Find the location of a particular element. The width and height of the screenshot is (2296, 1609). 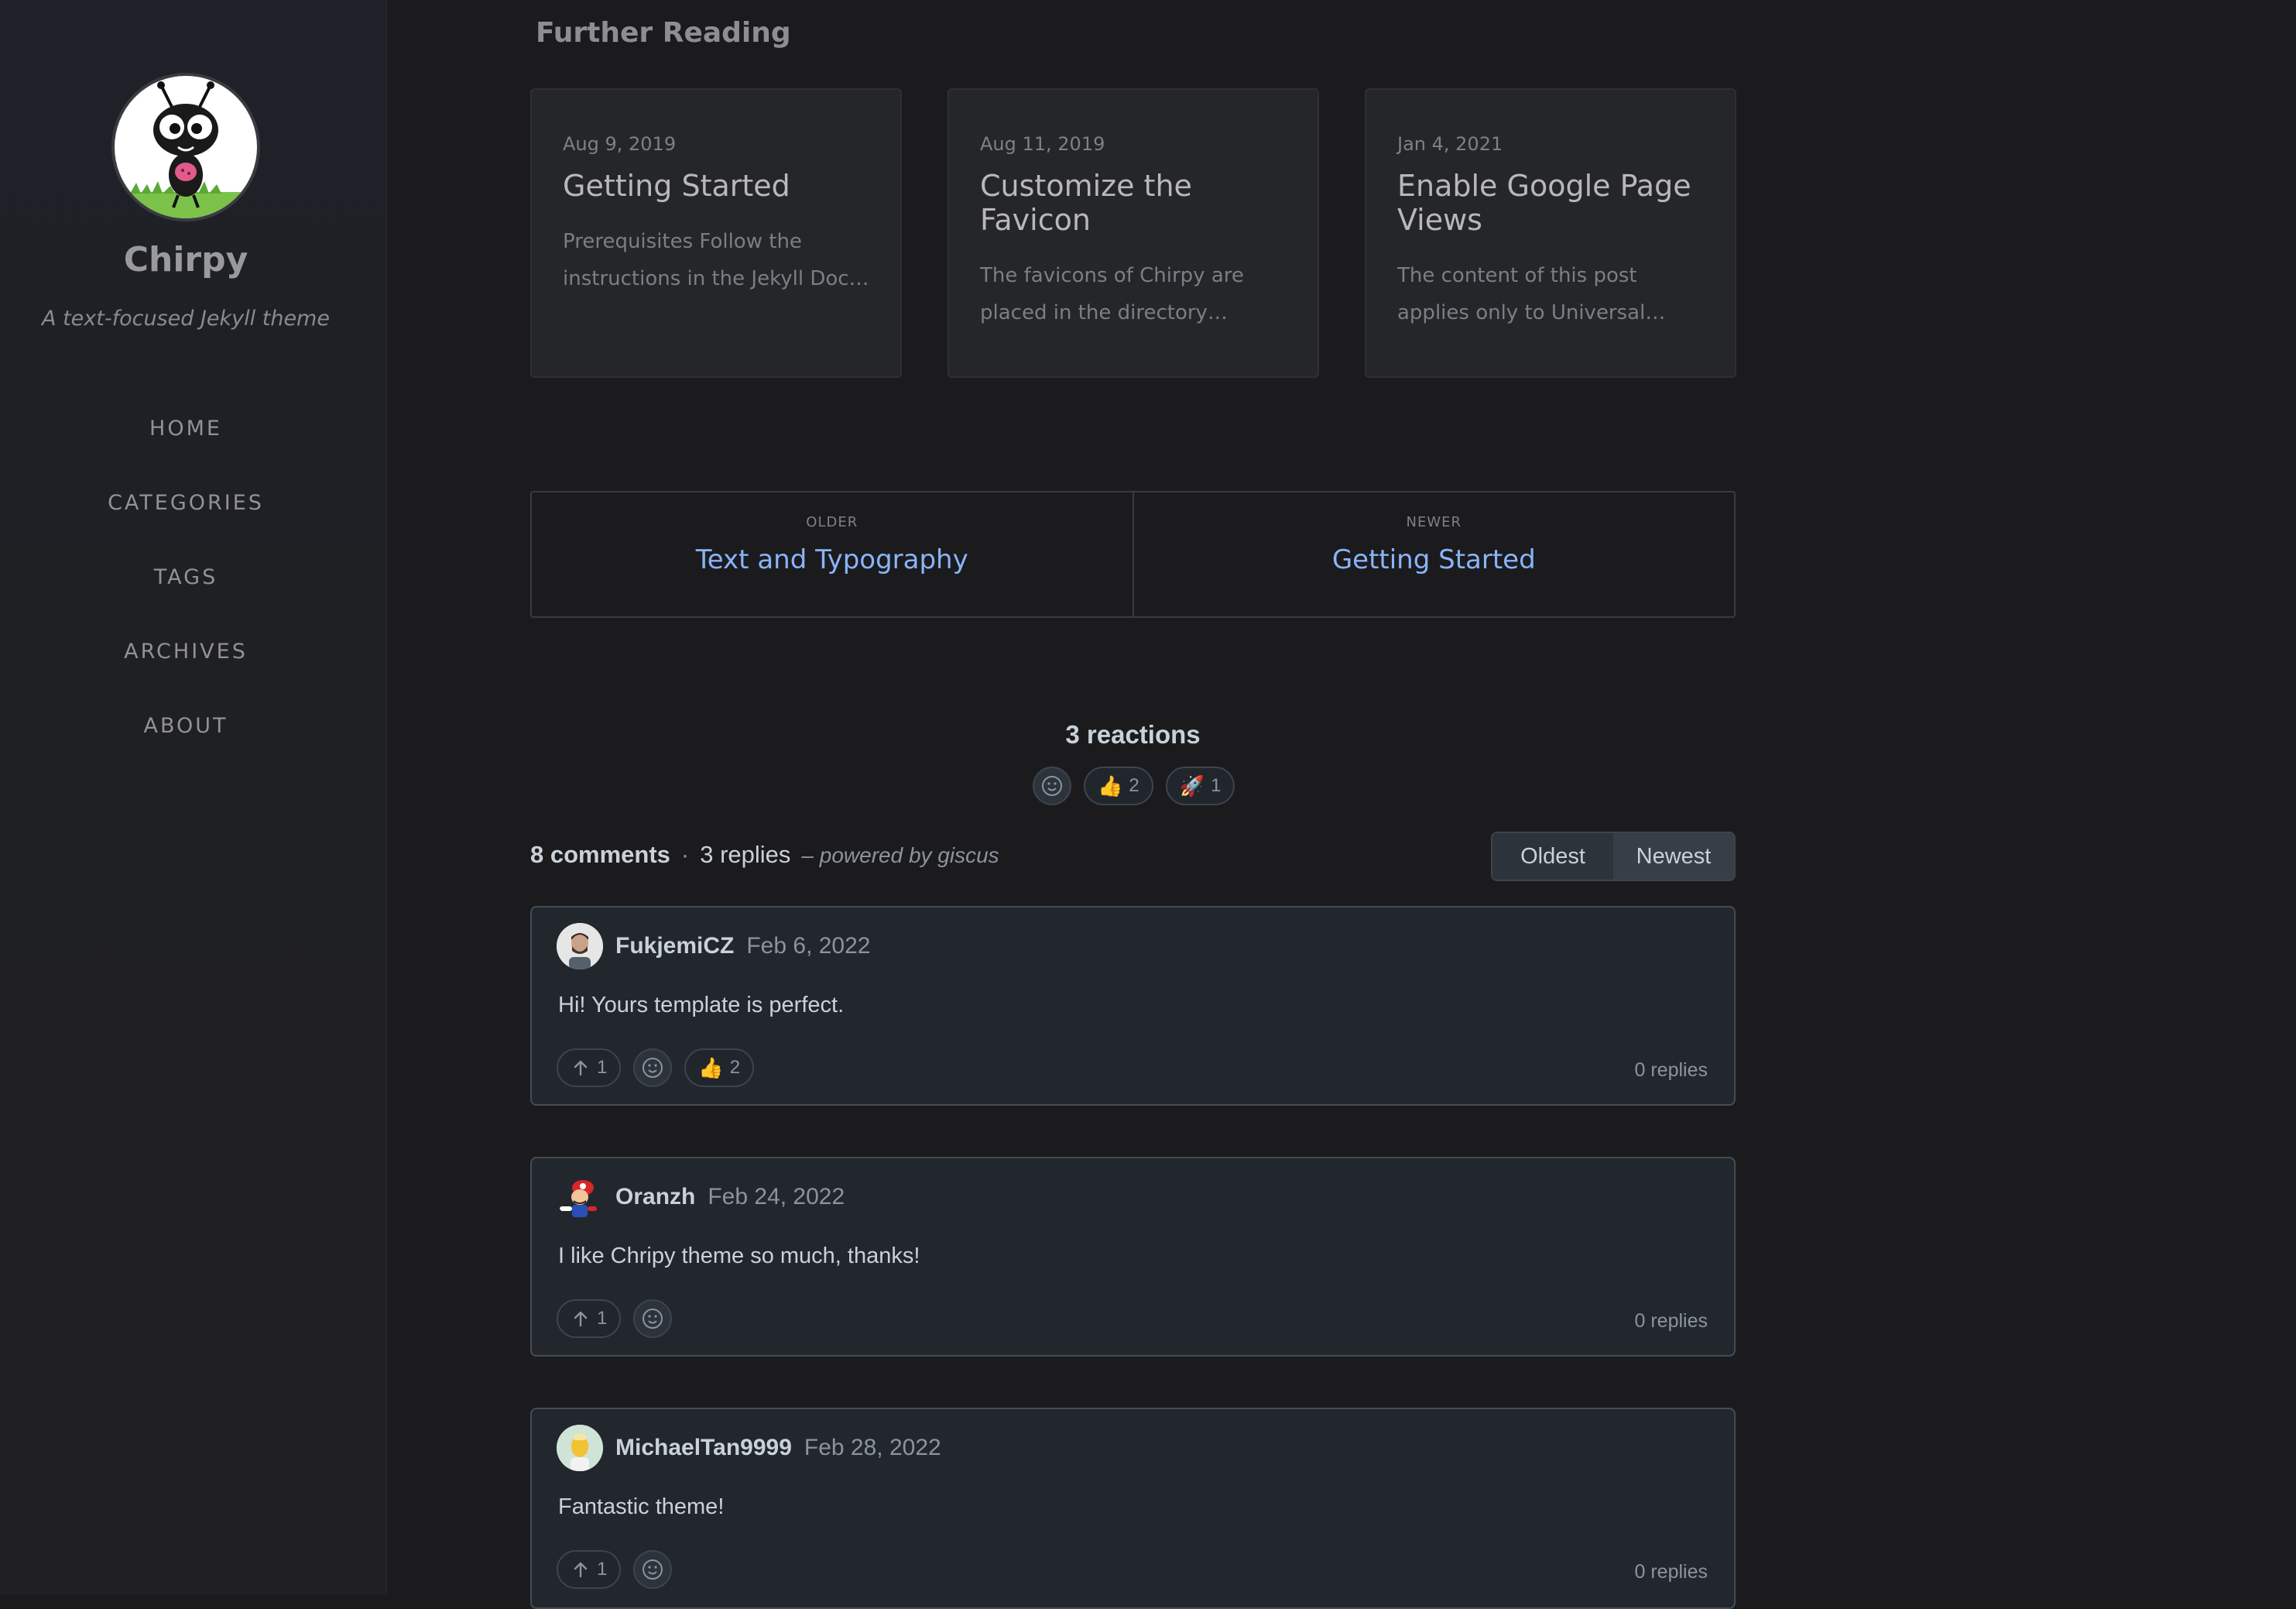

comment-date: Feb 24, 2022 is located at coordinates (776, 1197).